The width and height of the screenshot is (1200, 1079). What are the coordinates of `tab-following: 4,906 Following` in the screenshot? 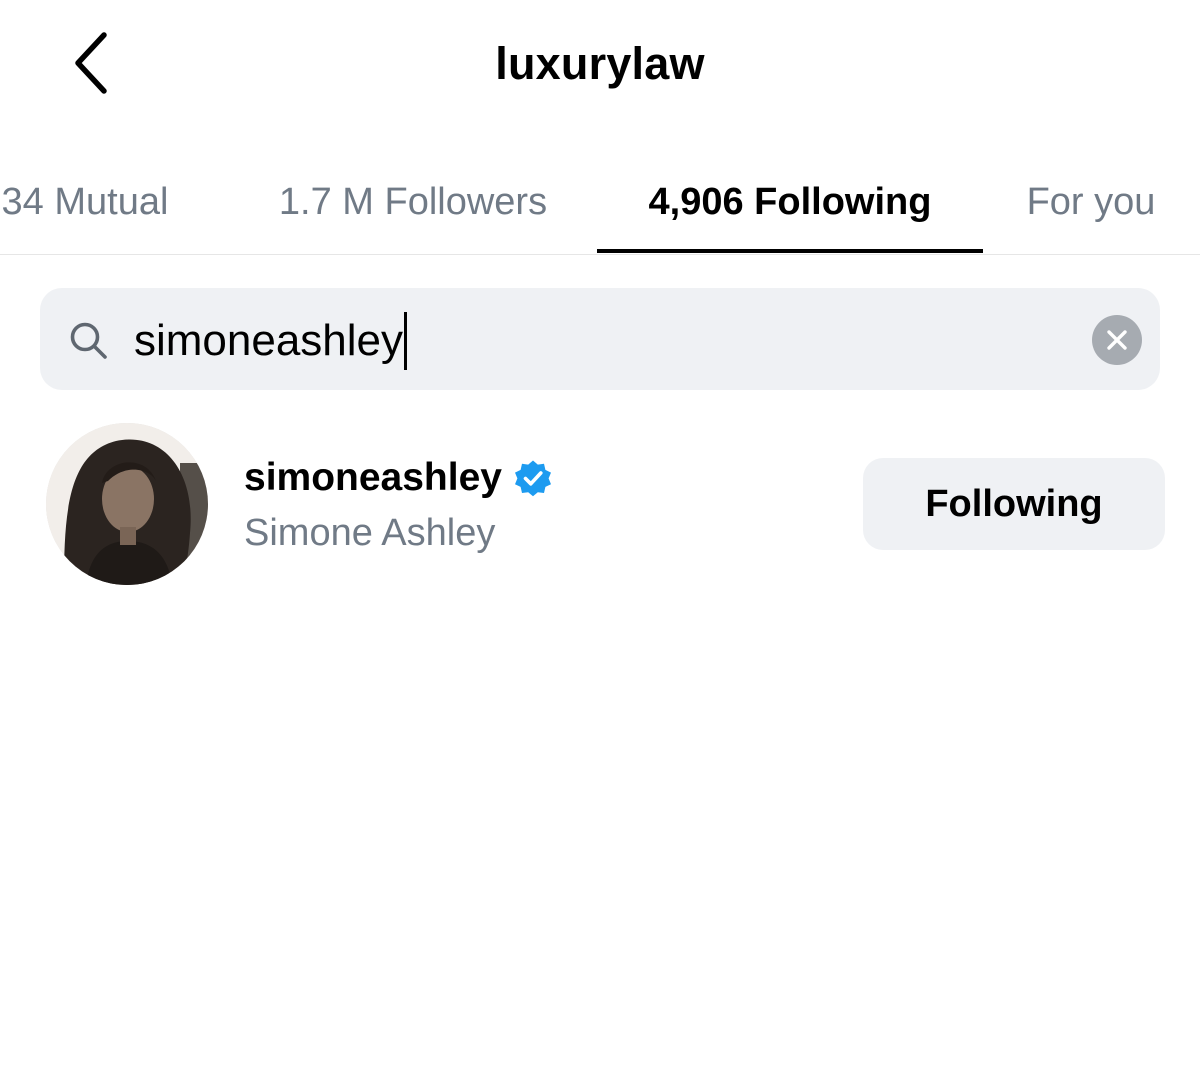 It's located at (790, 202).